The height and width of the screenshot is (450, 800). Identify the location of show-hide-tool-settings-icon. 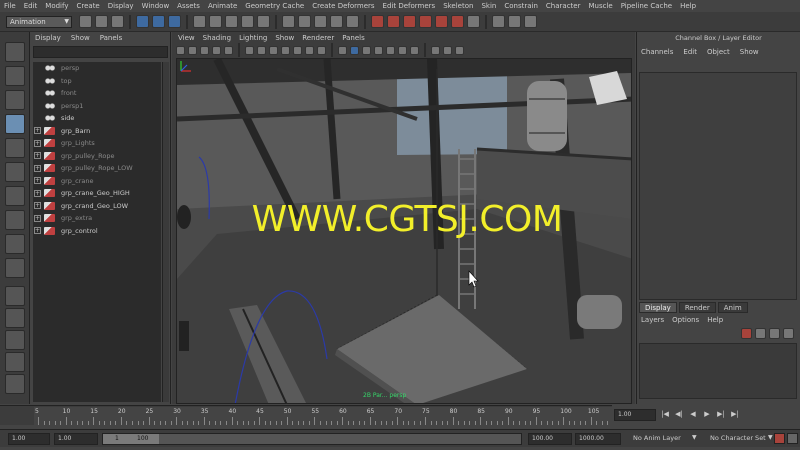
(514, 21).